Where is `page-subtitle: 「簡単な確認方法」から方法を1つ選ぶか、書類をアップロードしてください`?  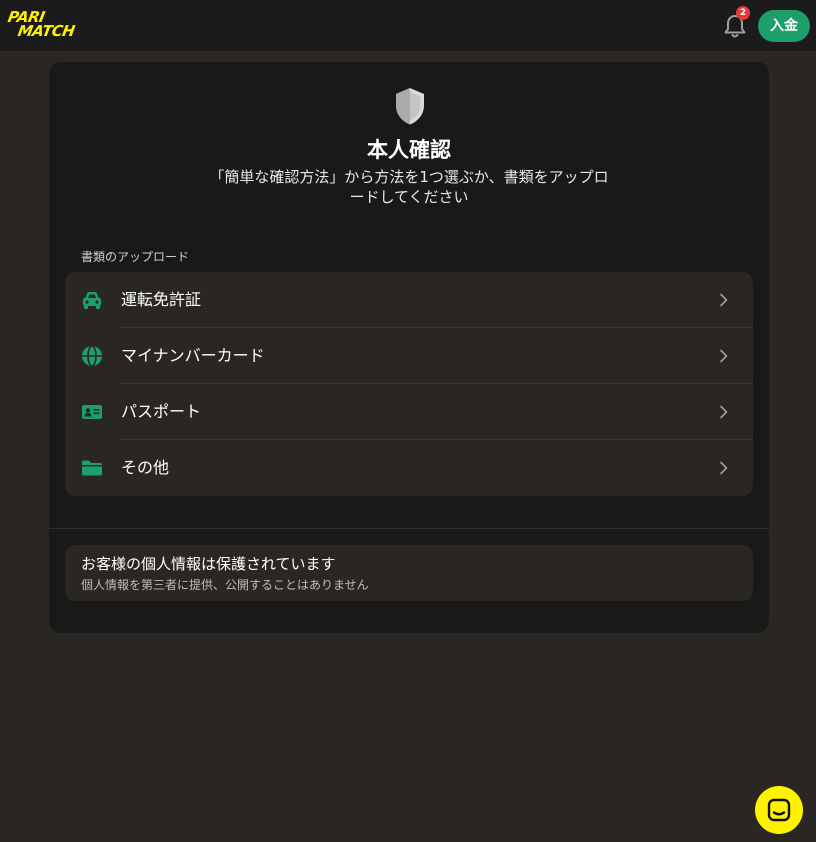 page-subtitle: 「簡単な確認方法」から方法を1つ選ぶか、書類をアップロードしてください is located at coordinates (409, 187).